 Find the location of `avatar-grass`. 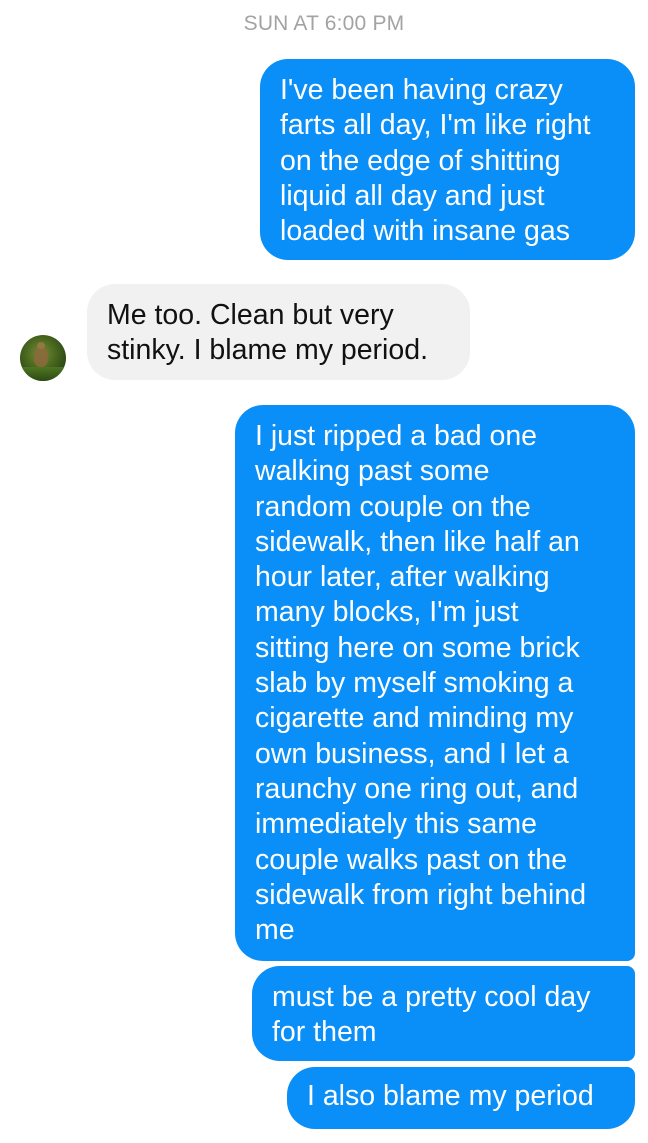

avatar-grass is located at coordinates (43, 374).